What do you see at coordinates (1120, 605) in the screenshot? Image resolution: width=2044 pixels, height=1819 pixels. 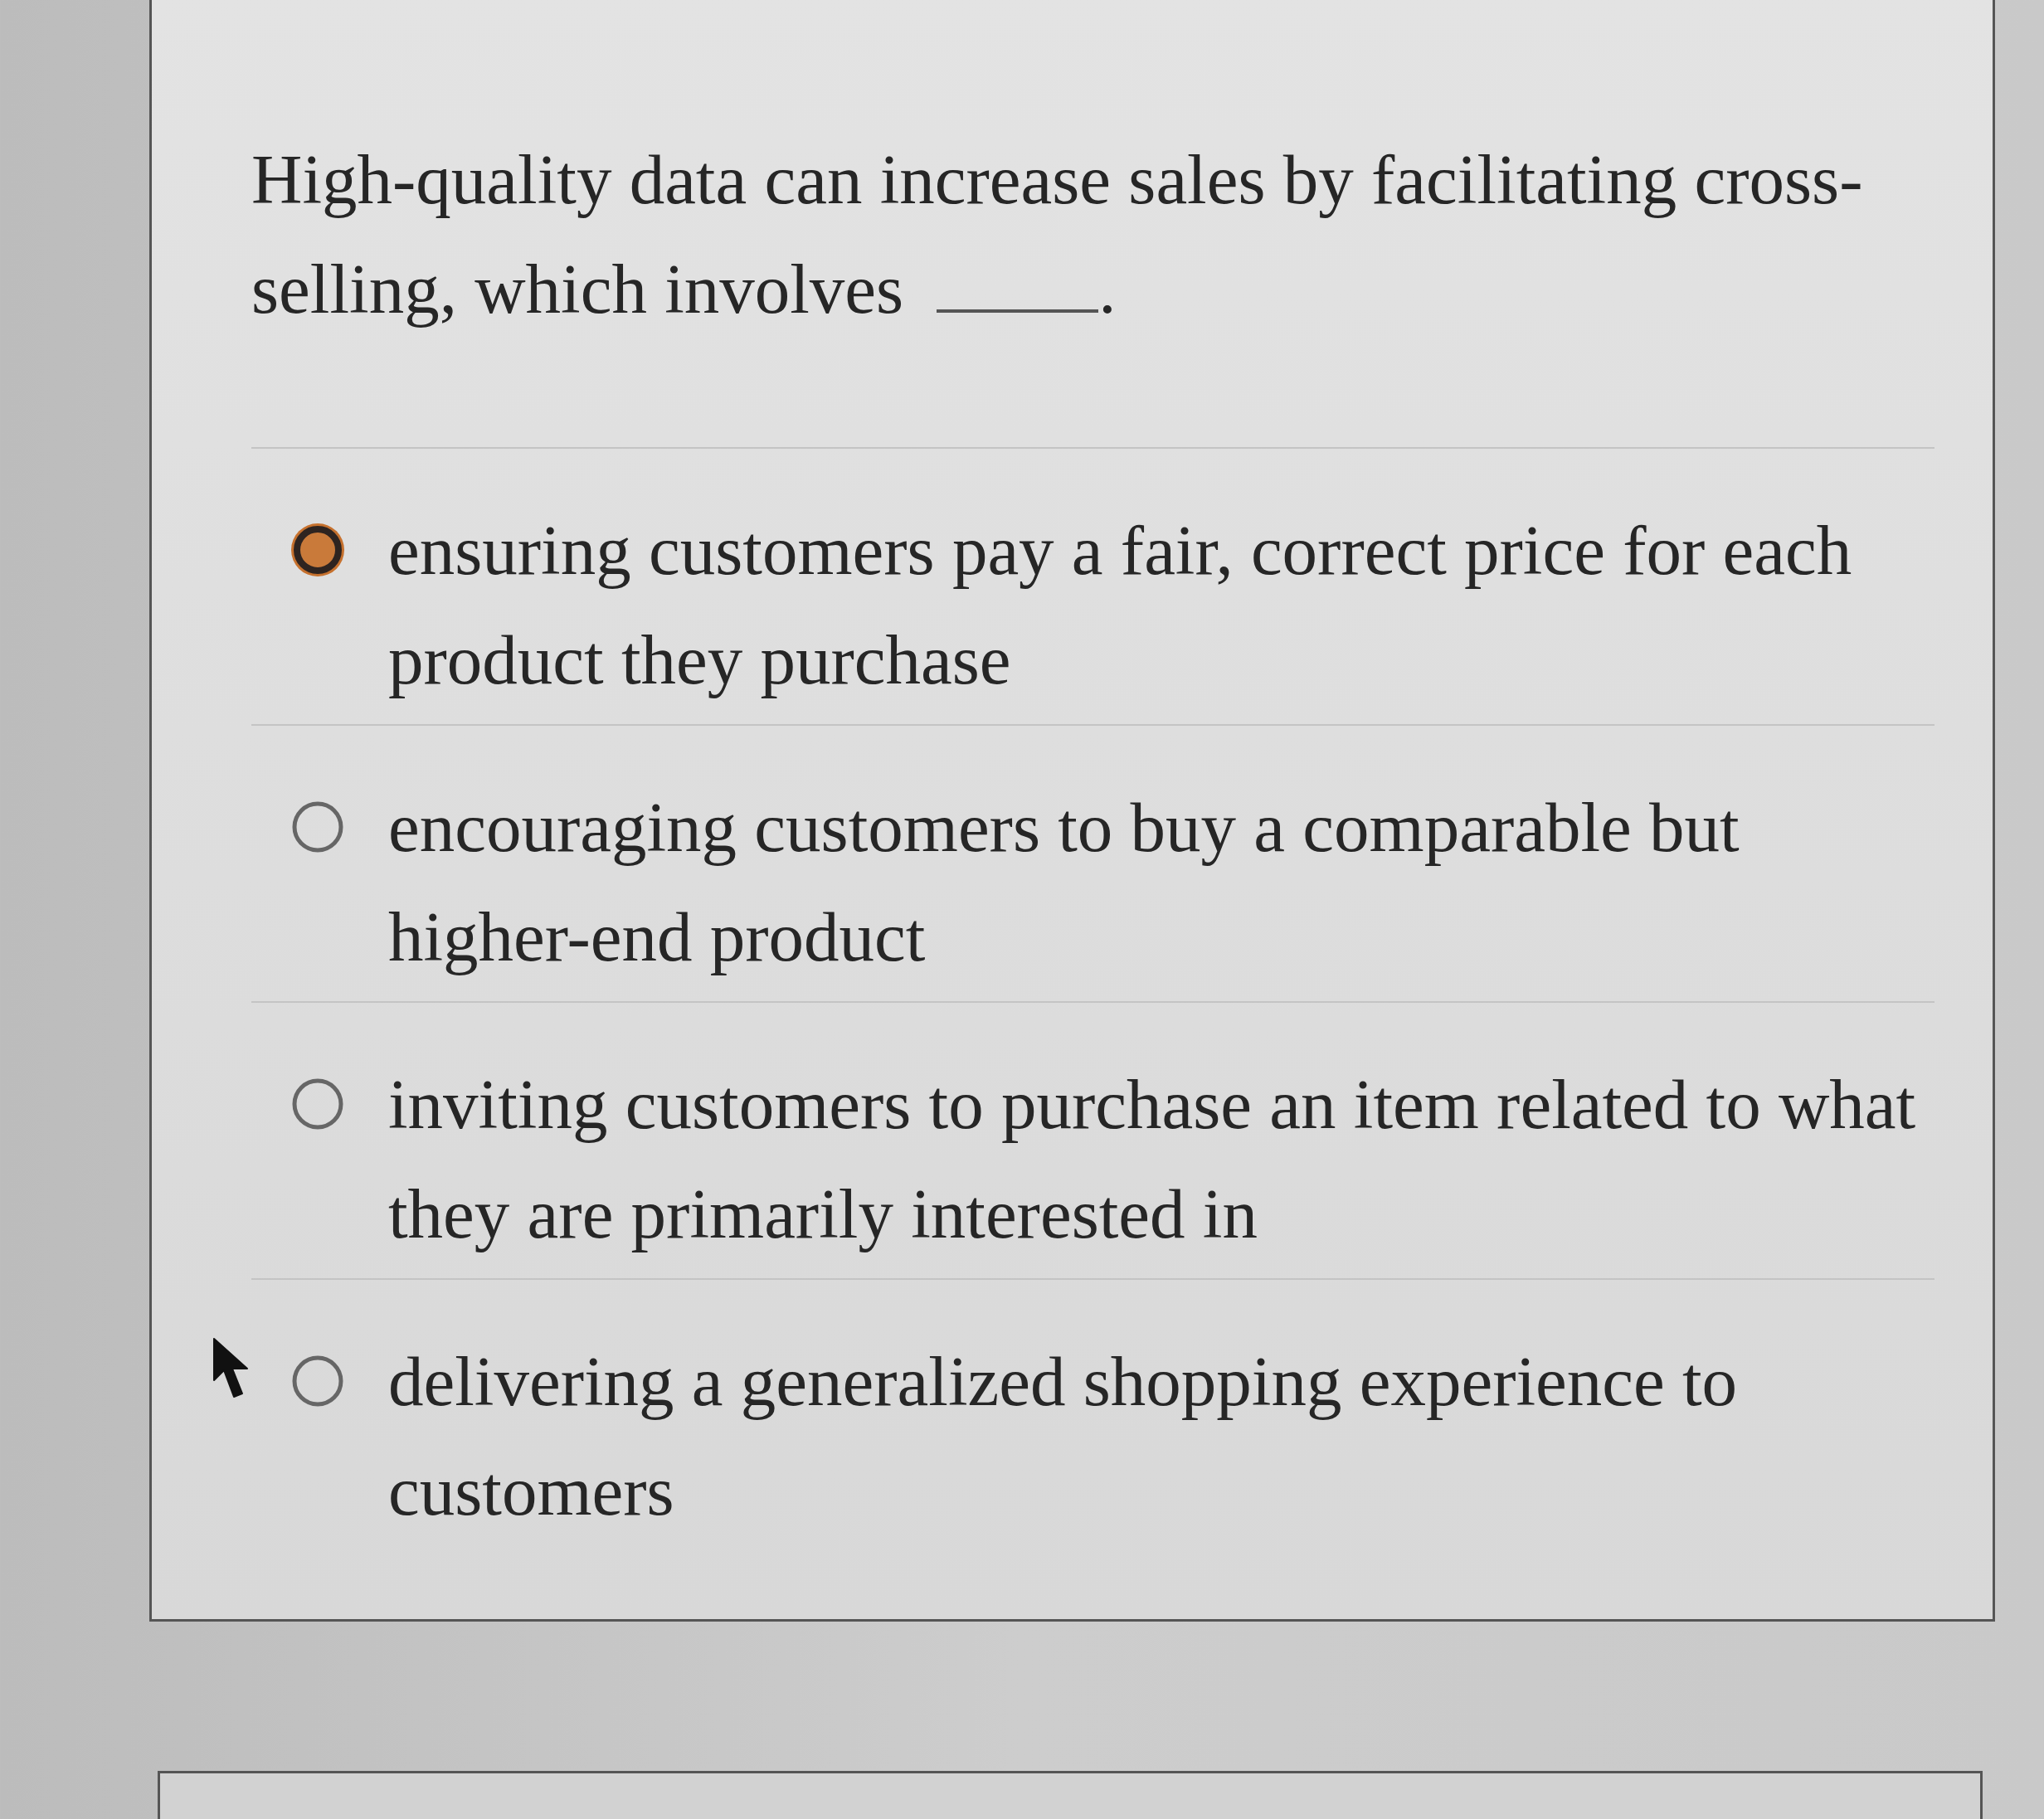 I see `option-text: ensuring customers pay a fair, correct price for each product they purchase` at bounding box center [1120, 605].